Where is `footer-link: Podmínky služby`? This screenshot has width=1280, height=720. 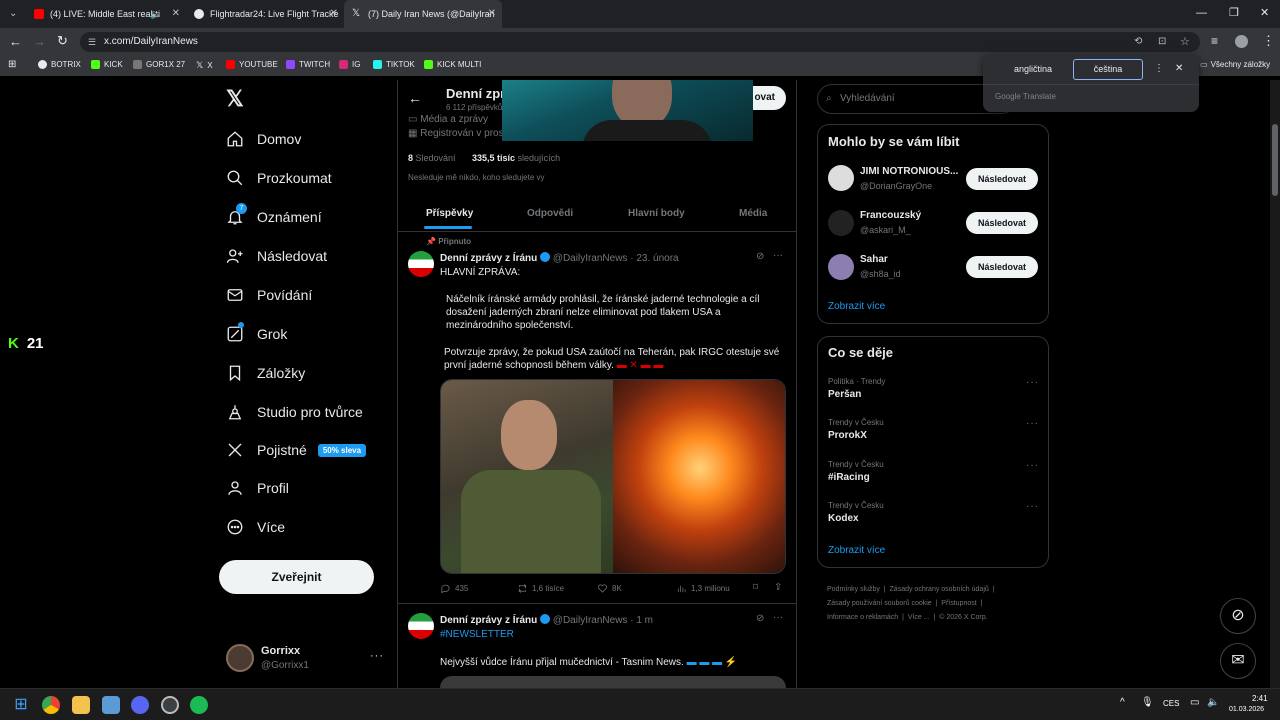 footer-link: Podmínky služby is located at coordinates (853, 589).